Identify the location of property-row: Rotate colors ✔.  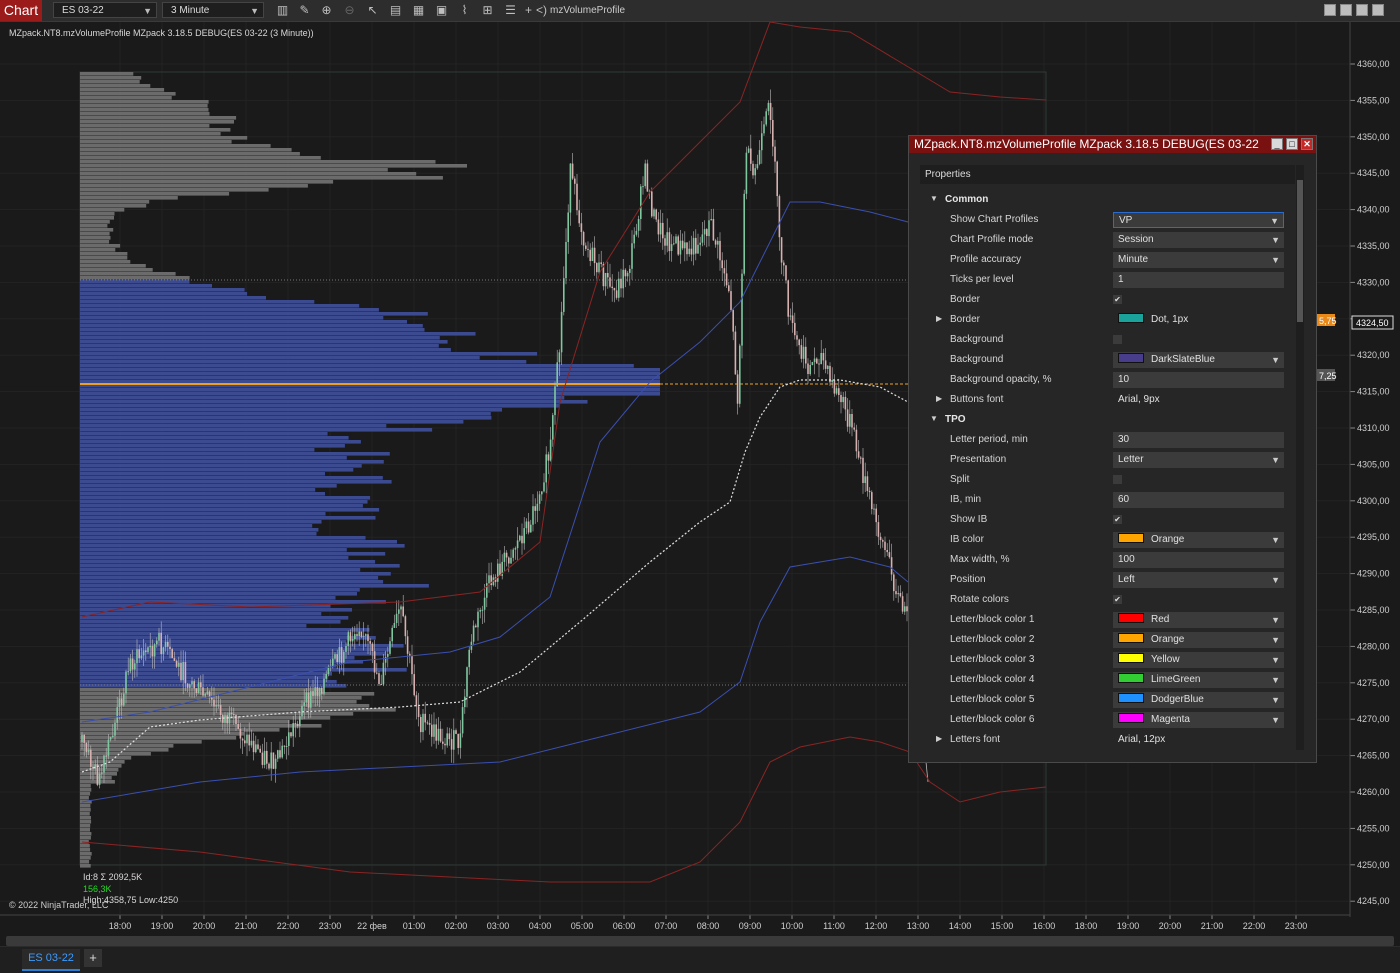
(1107, 600).